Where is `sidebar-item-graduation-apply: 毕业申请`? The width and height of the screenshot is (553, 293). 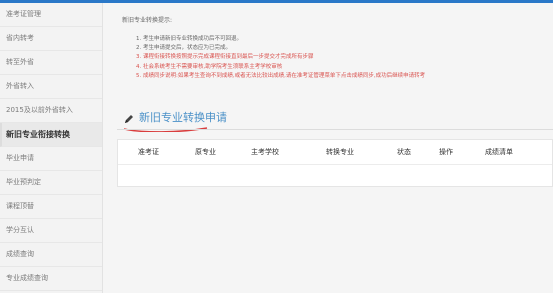
sidebar-item-graduation-apply: 毕业申请 is located at coordinates (51, 159).